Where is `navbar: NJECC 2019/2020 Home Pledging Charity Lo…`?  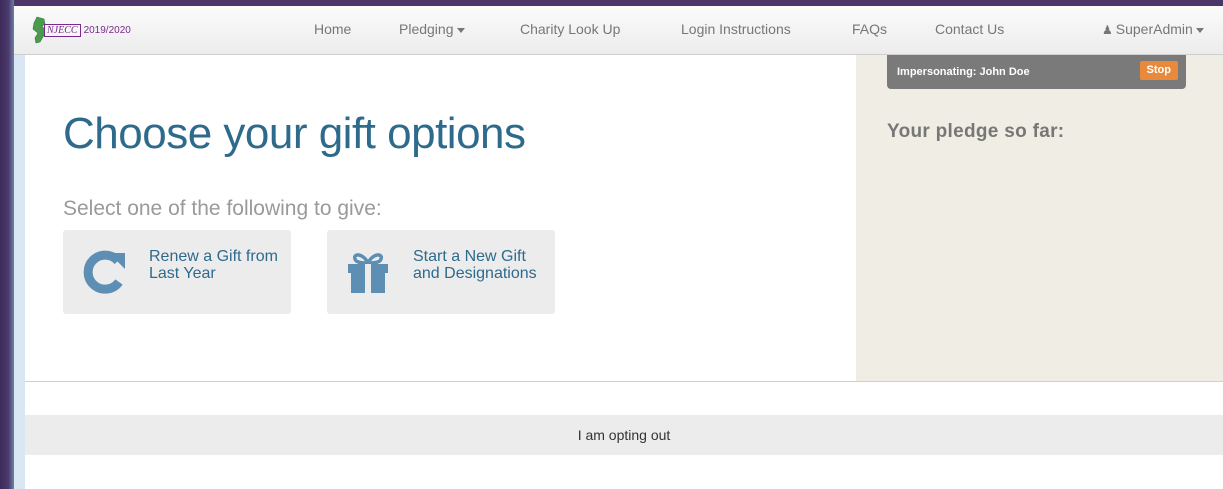 navbar: NJECC 2019/2020 Home Pledging Charity Lo… is located at coordinates (618, 30).